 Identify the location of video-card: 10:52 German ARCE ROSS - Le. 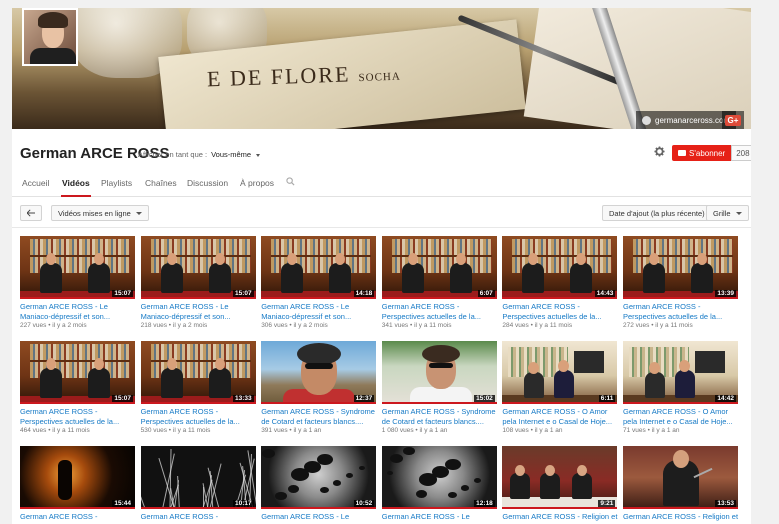
(320, 485).